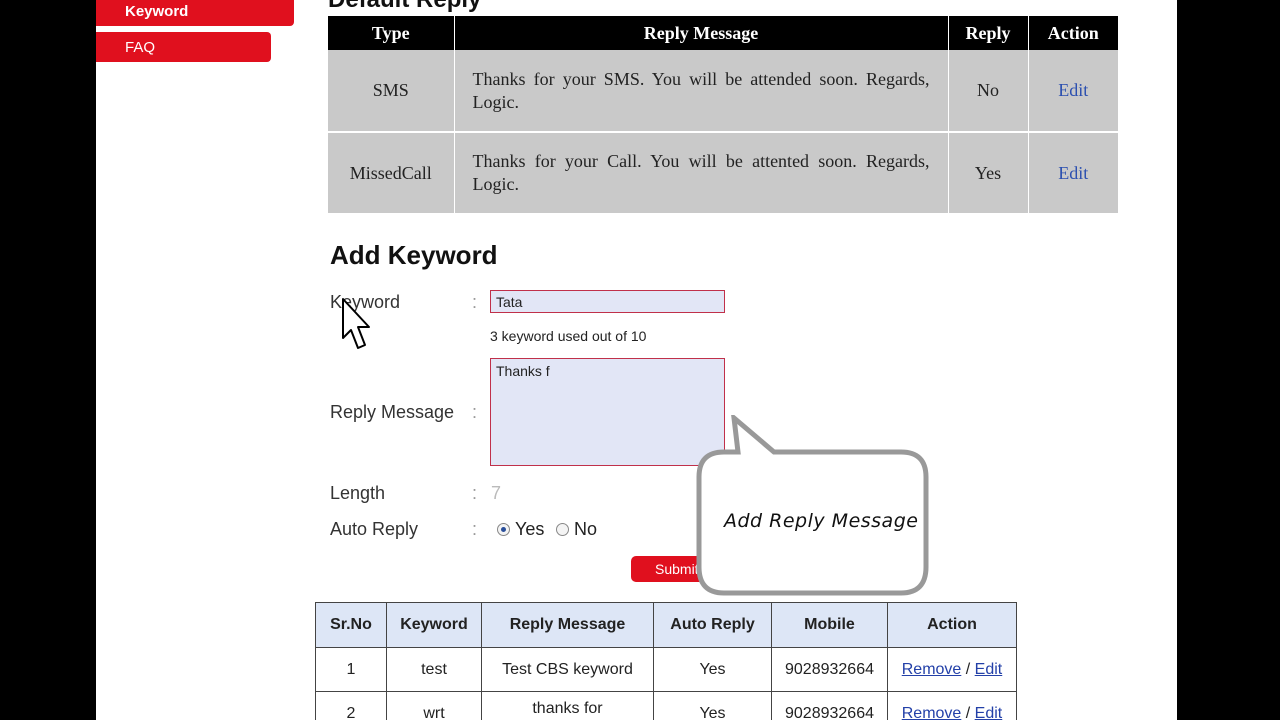  What do you see at coordinates (358, 493) in the screenshot?
I see `length-label: Length` at bounding box center [358, 493].